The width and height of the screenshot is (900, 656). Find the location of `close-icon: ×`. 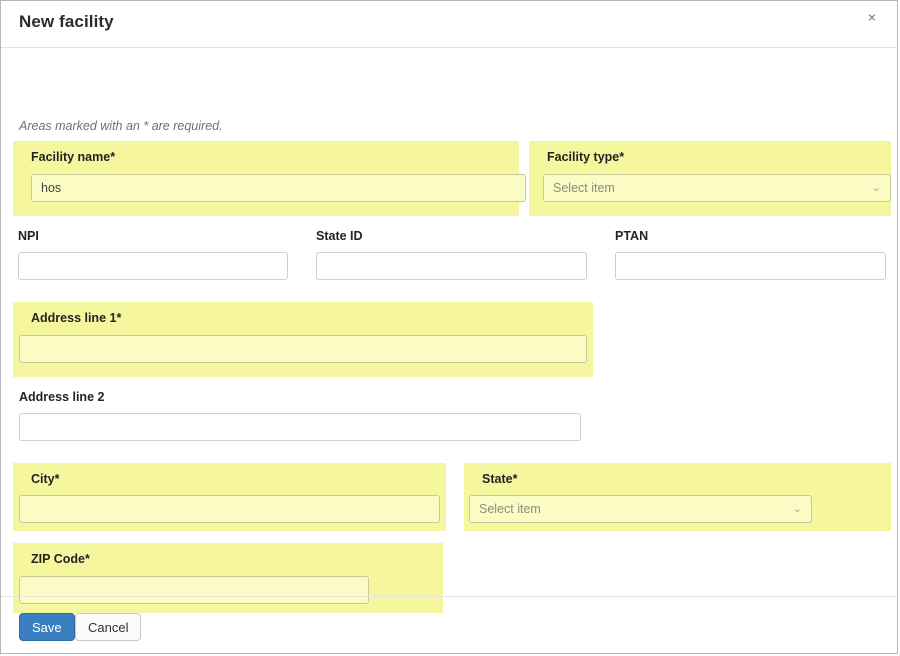

close-icon: × is located at coordinates (872, 17).